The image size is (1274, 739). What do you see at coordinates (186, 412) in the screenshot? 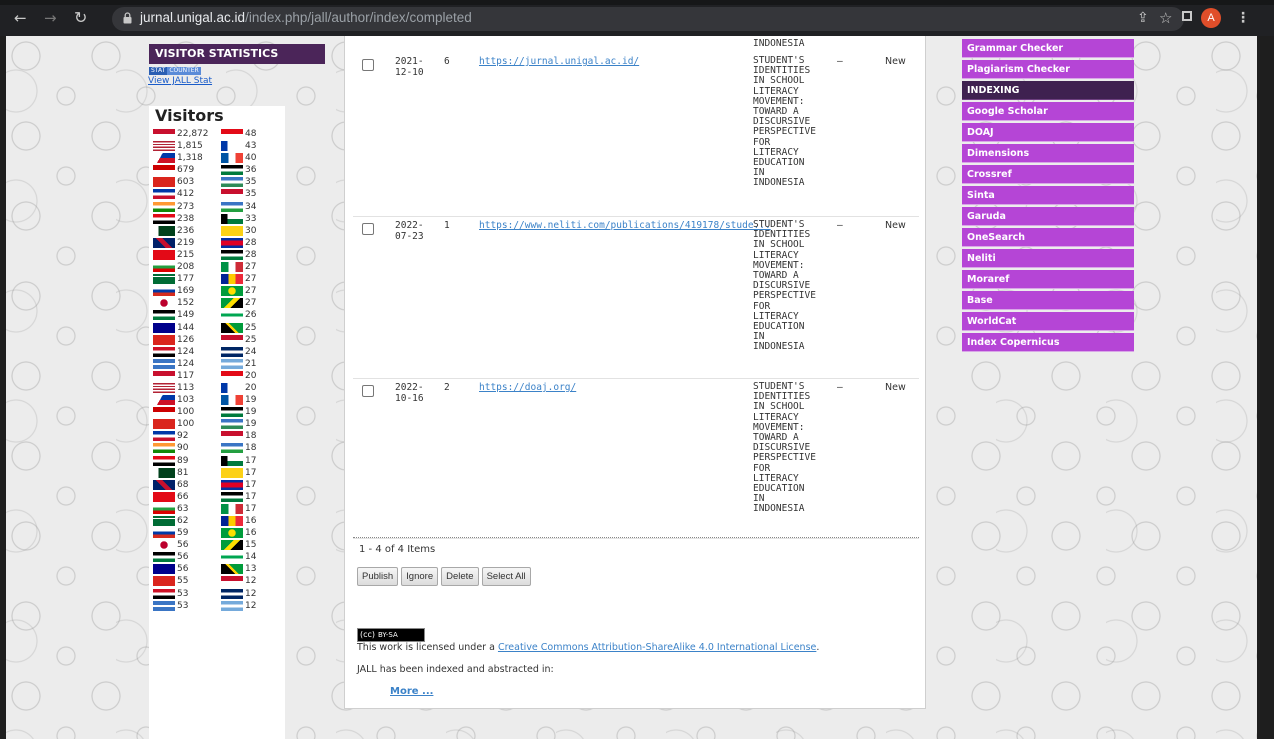
I see `visitor-count: 100` at bounding box center [186, 412].